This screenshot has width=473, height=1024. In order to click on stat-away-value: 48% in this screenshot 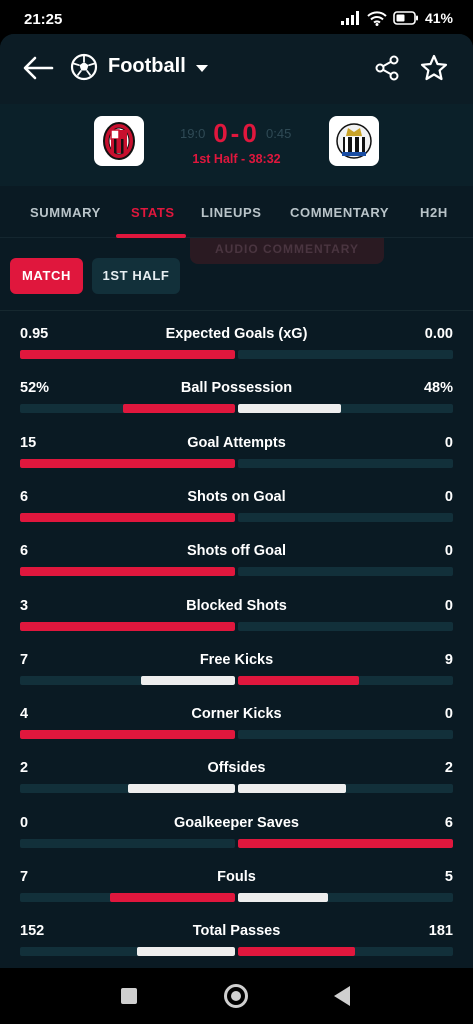, I will do `click(438, 388)`.